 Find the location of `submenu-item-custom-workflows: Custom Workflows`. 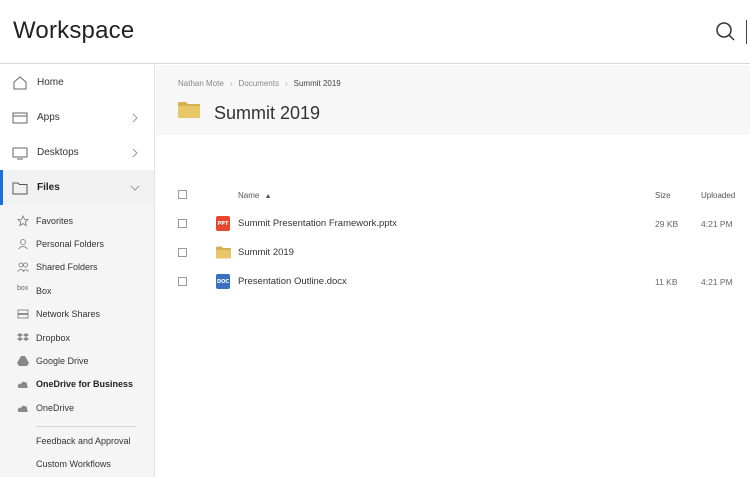

submenu-item-custom-workflows: Custom Workflows is located at coordinates (77, 463).